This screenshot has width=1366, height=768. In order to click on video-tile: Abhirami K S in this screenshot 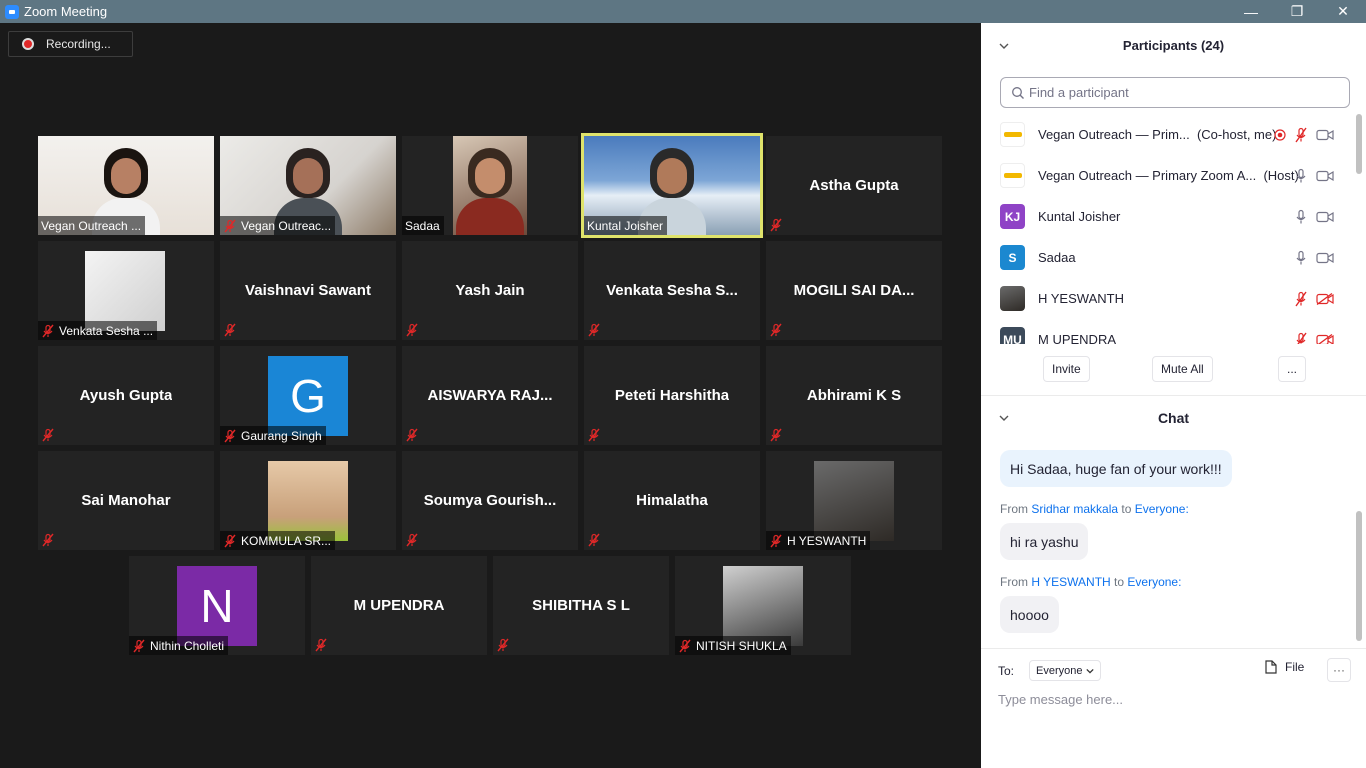, I will do `click(854, 395)`.